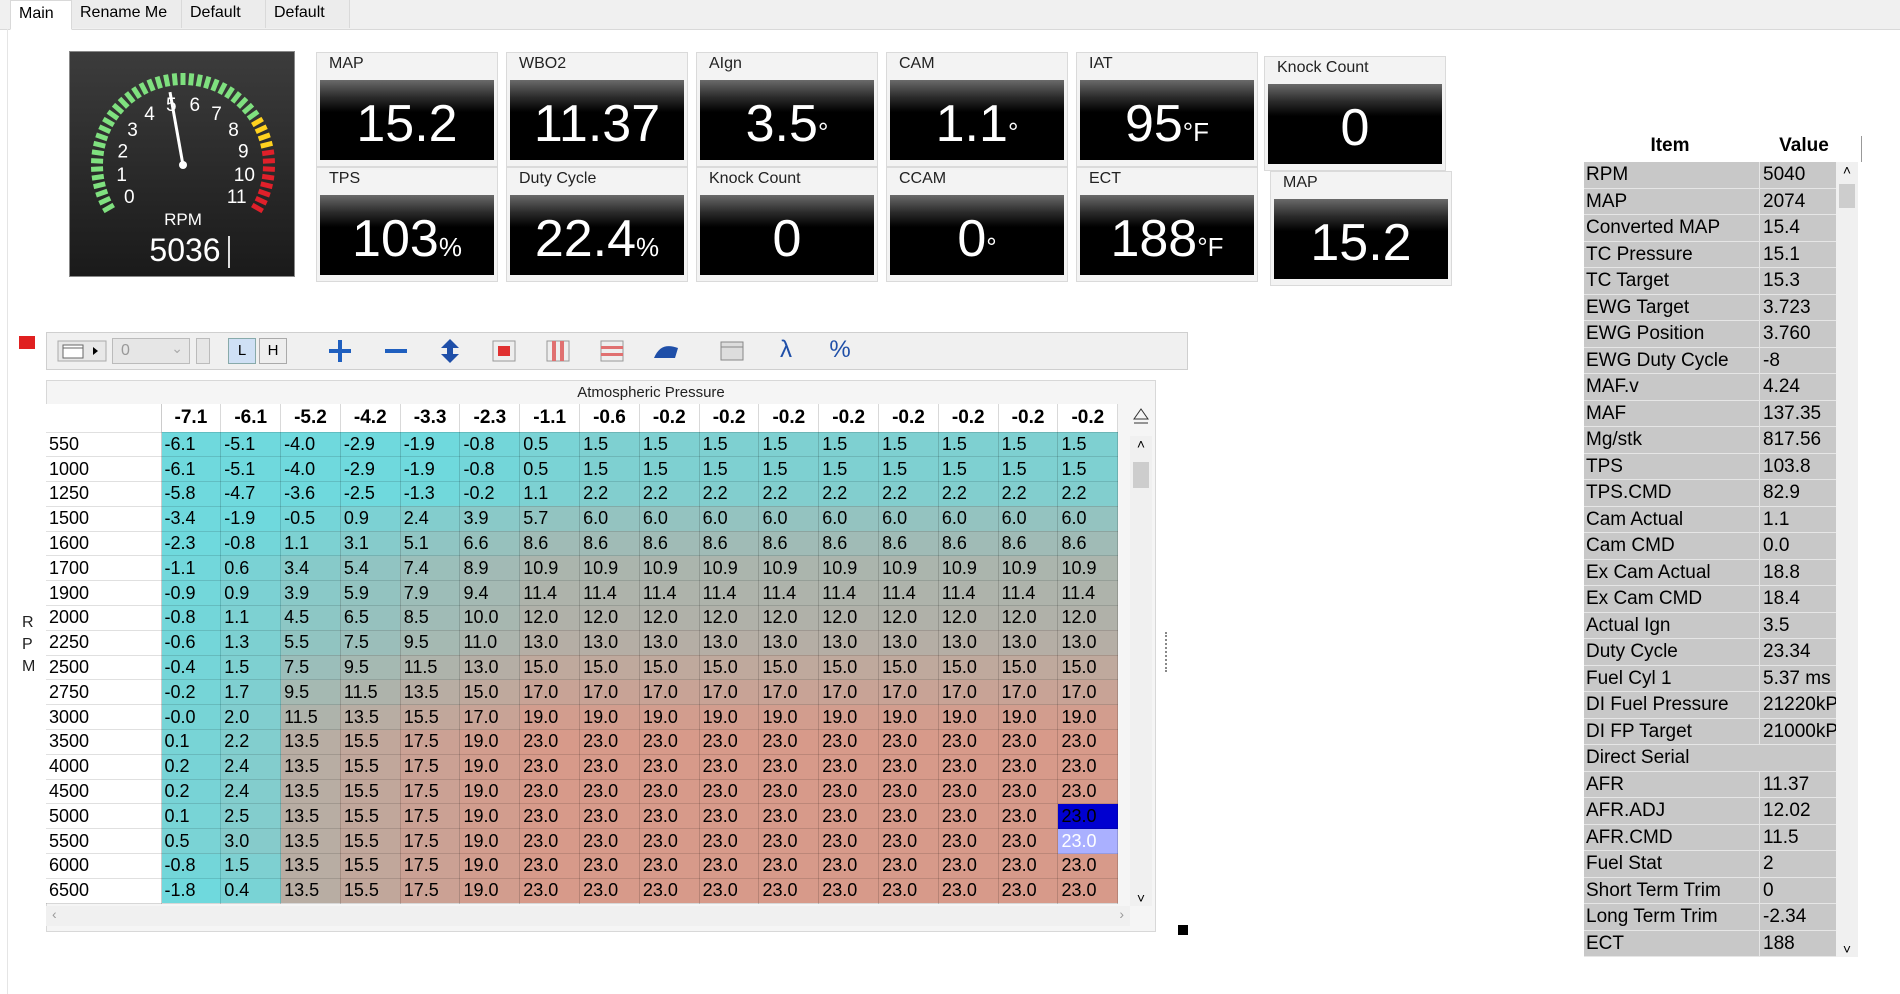 The width and height of the screenshot is (1900, 994). Describe the element at coordinates (1710, 519) in the screenshot. I see `datalog-row: Cam Actual 1.1` at that location.